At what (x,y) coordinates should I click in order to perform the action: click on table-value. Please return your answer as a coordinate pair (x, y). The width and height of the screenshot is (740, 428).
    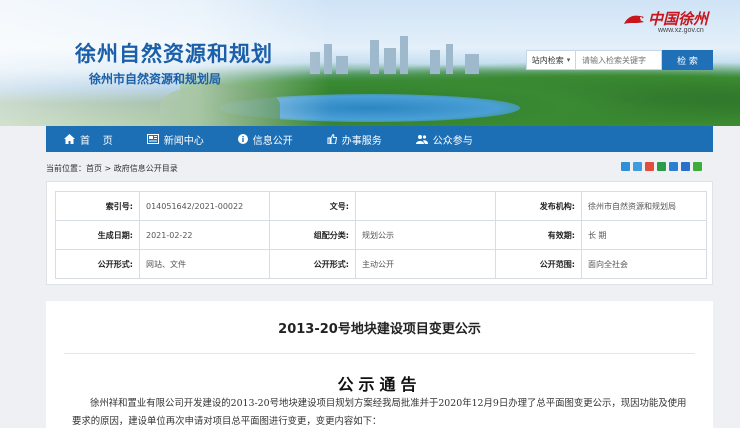
    Looking at the image, I should click on (425, 206).